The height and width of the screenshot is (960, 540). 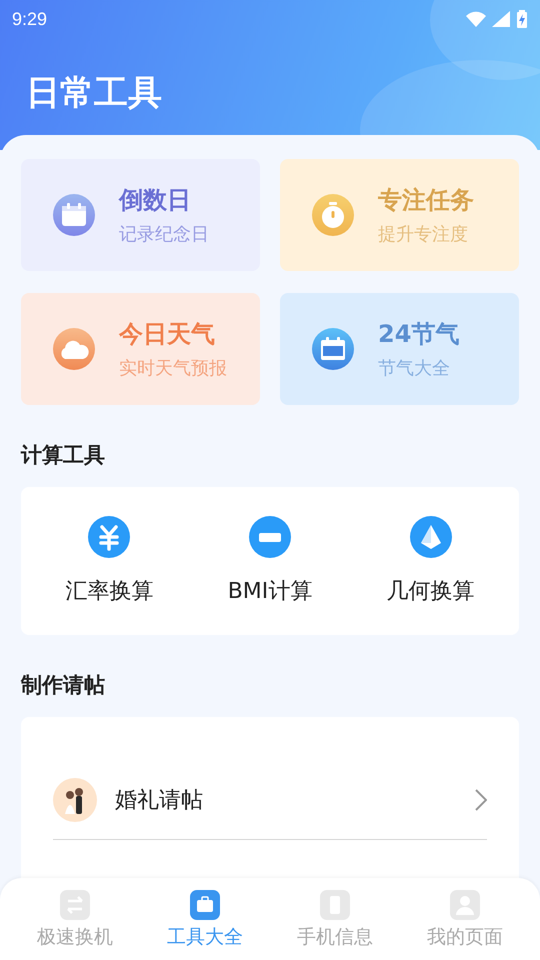 I want to click on tool-item: 几何换算, so click(x=431, y=561).